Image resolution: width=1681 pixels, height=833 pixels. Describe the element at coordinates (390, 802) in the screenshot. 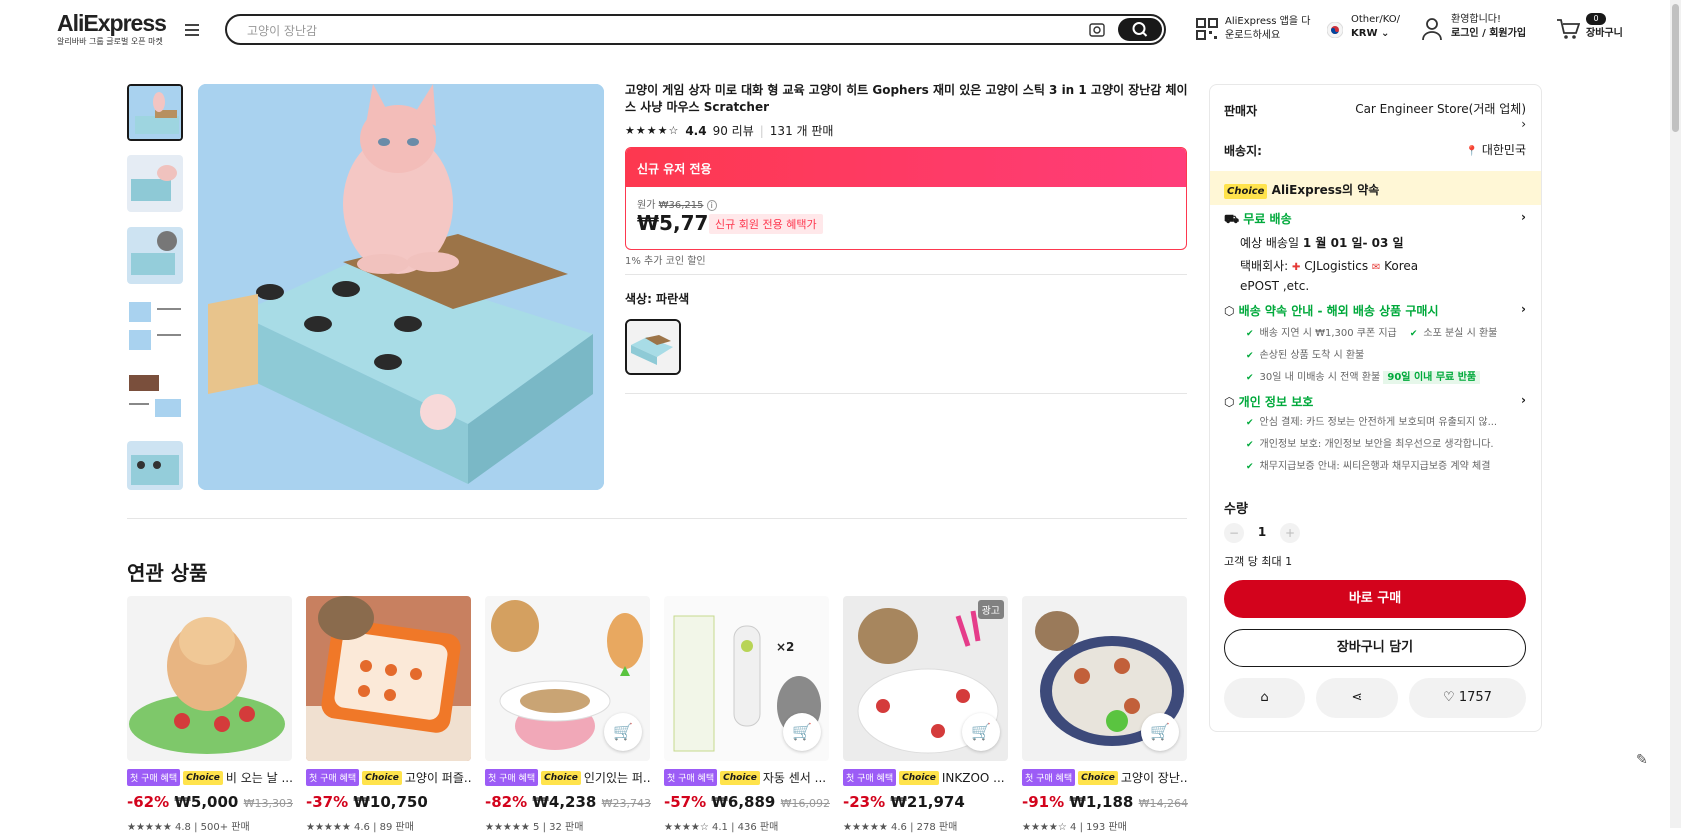

I see `product-price: ₩10,750` at that location.